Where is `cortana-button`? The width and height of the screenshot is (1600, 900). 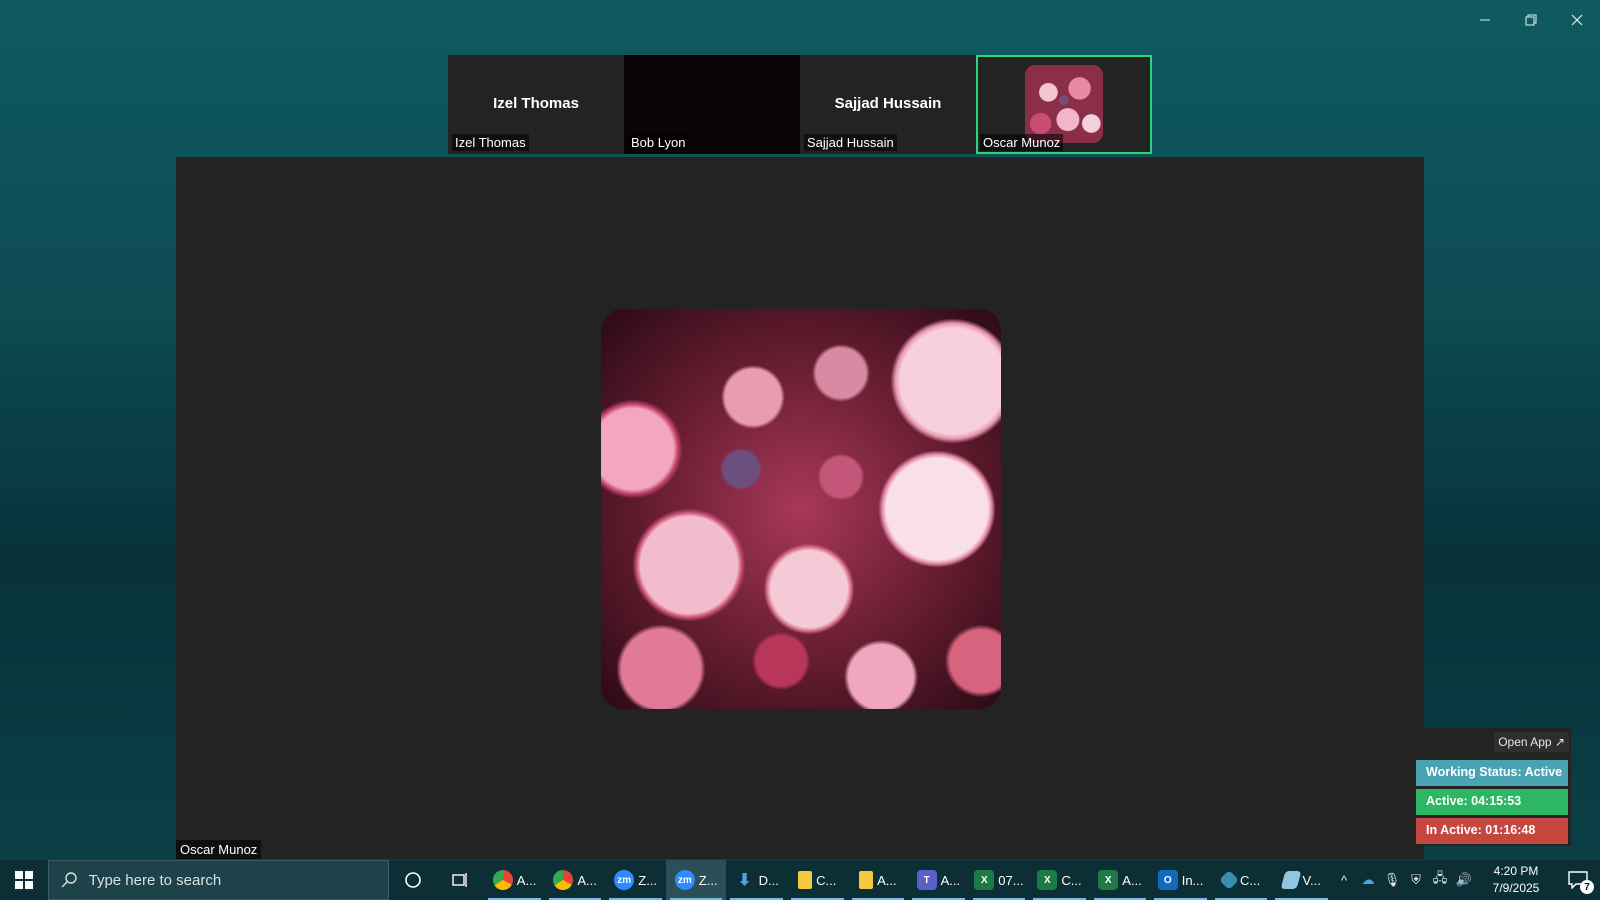
cortana-button is located at coordinates (413, 880).